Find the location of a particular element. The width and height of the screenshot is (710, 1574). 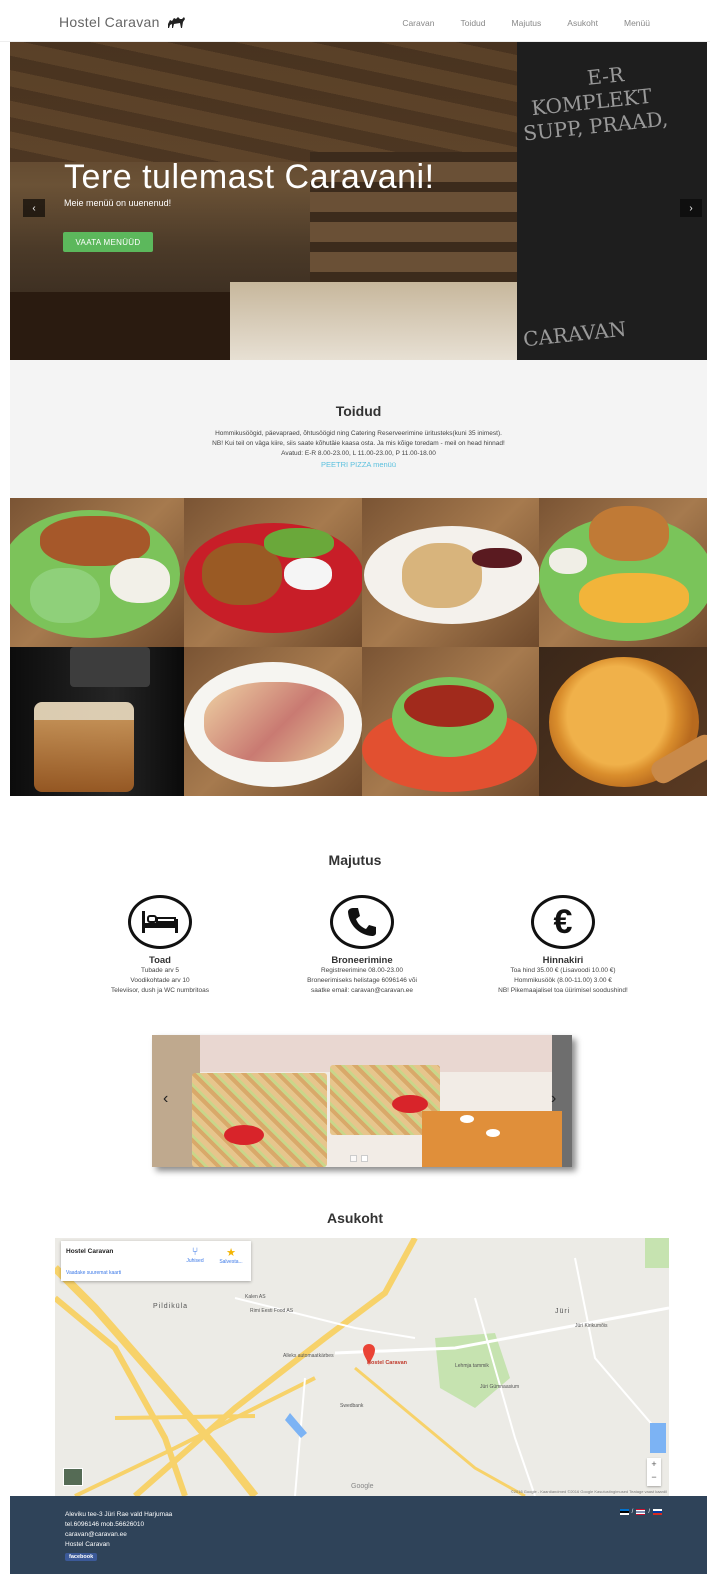

toidud-title: Toidud is located at coordinates (358, 411).